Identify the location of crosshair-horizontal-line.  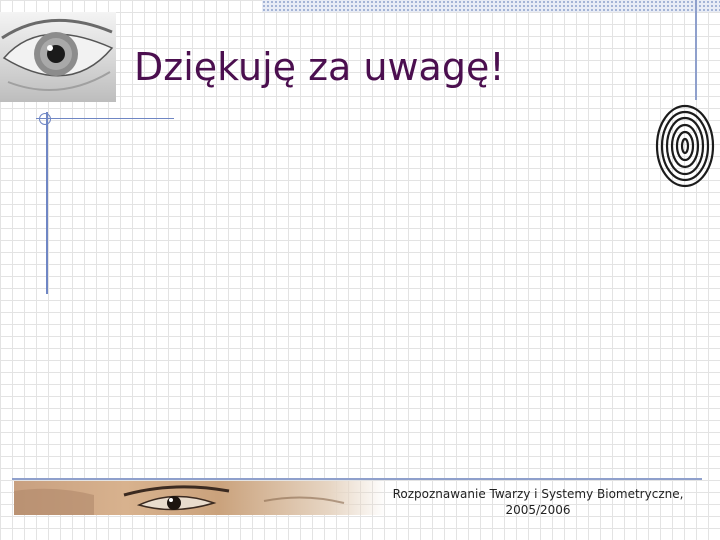
(105, 118).